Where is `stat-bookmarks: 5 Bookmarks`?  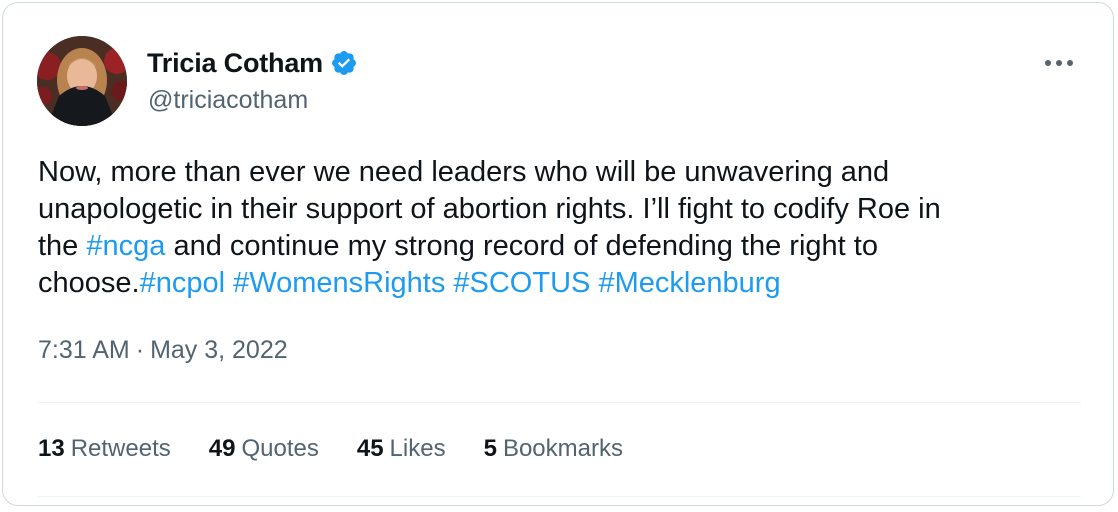
stat-bookmarks: 5 Bookmarks is located at coordinates (553, 449).